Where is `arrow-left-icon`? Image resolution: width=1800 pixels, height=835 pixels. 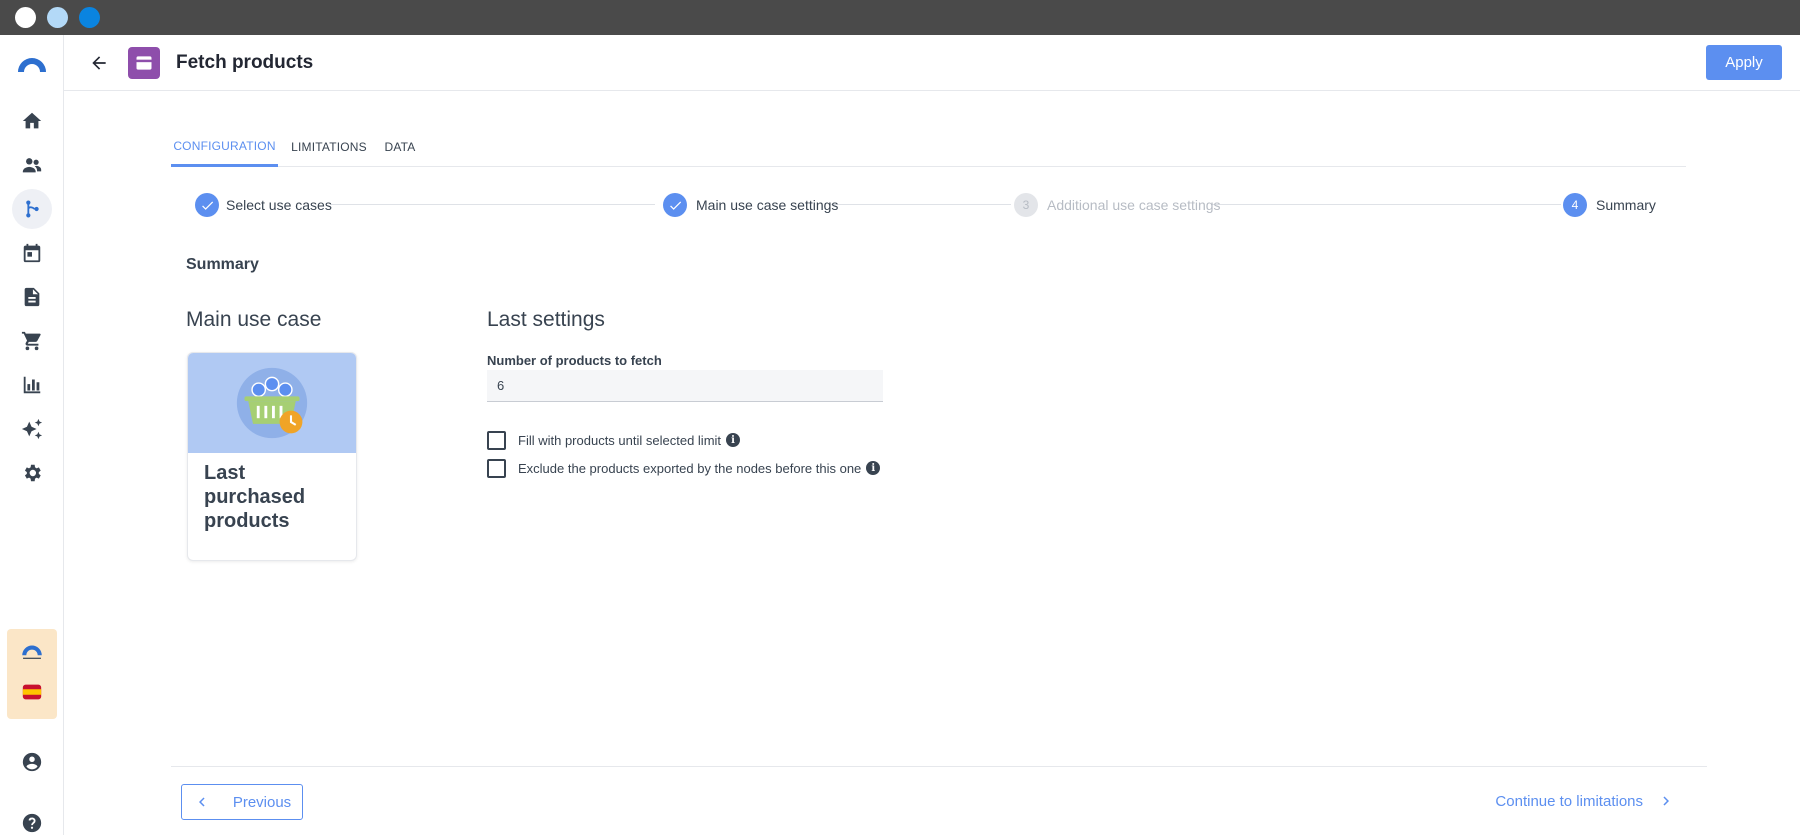
arrow-left-icon is located at coordinates (99, 63).